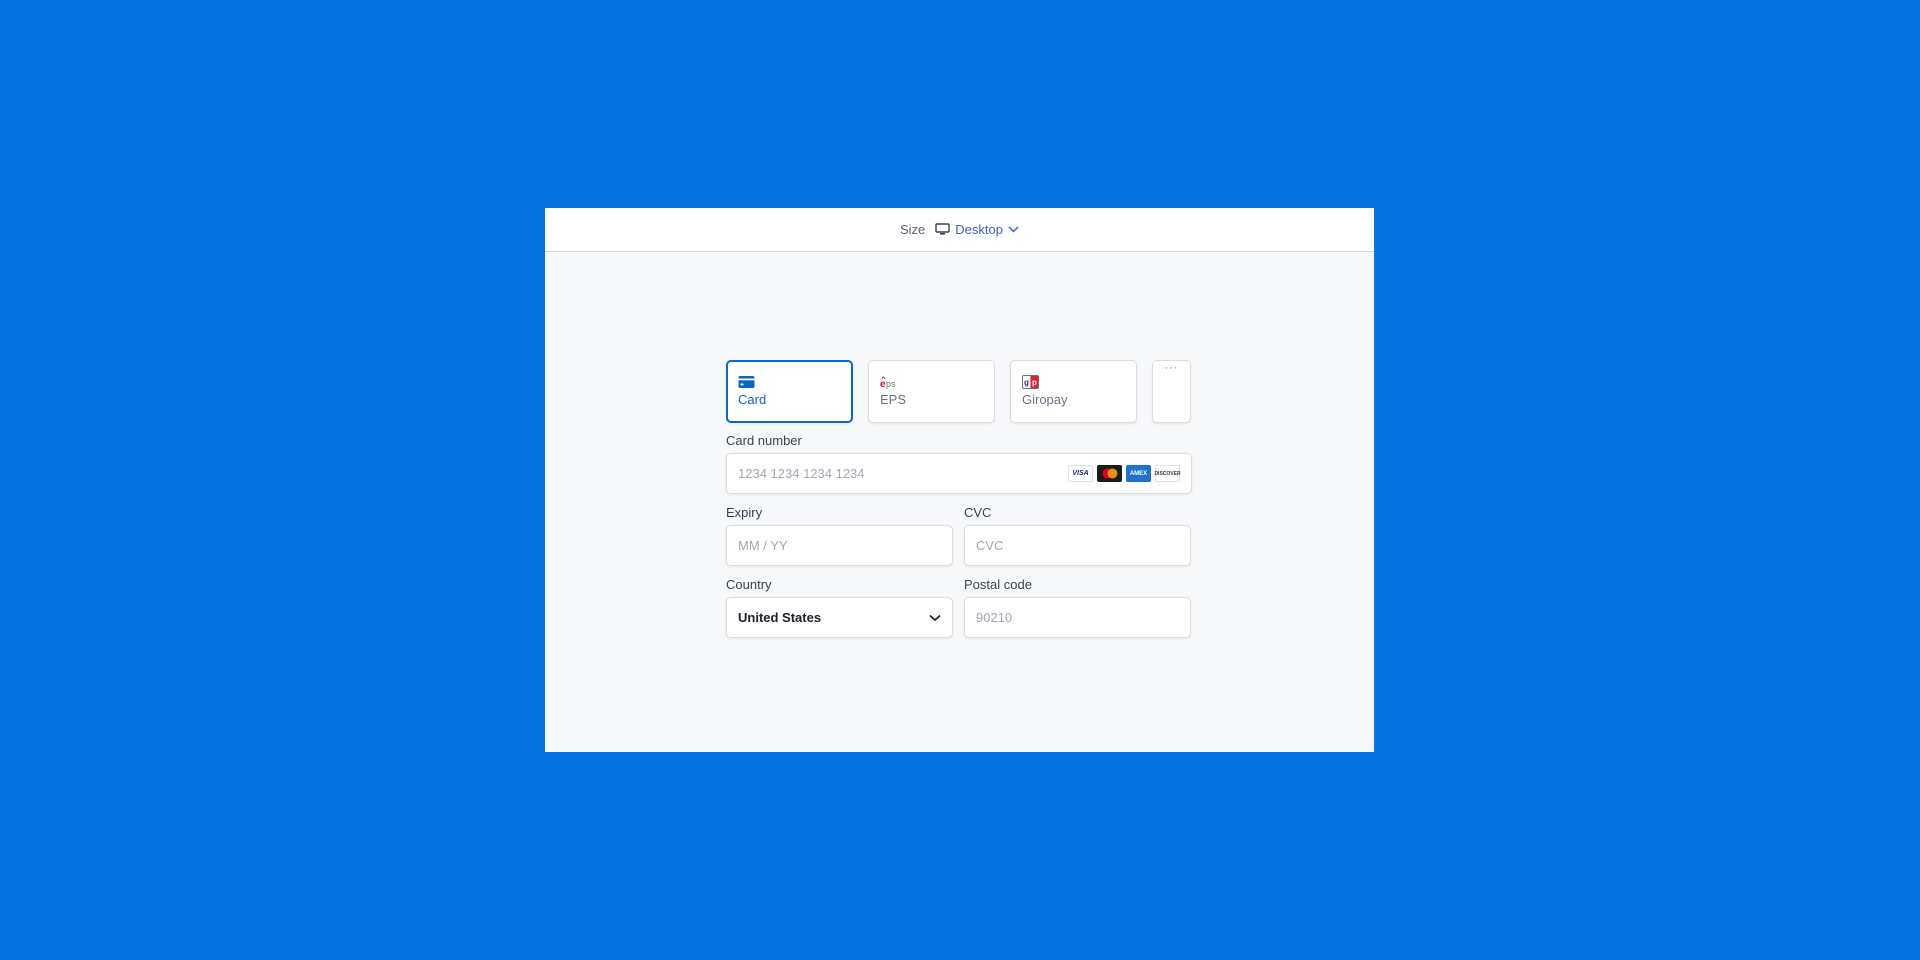 The height and width of the screenshot is (960, 1920). Describe the element at coordinates (749, 584) in the screenshot. I see `country-label: Country` at that location.